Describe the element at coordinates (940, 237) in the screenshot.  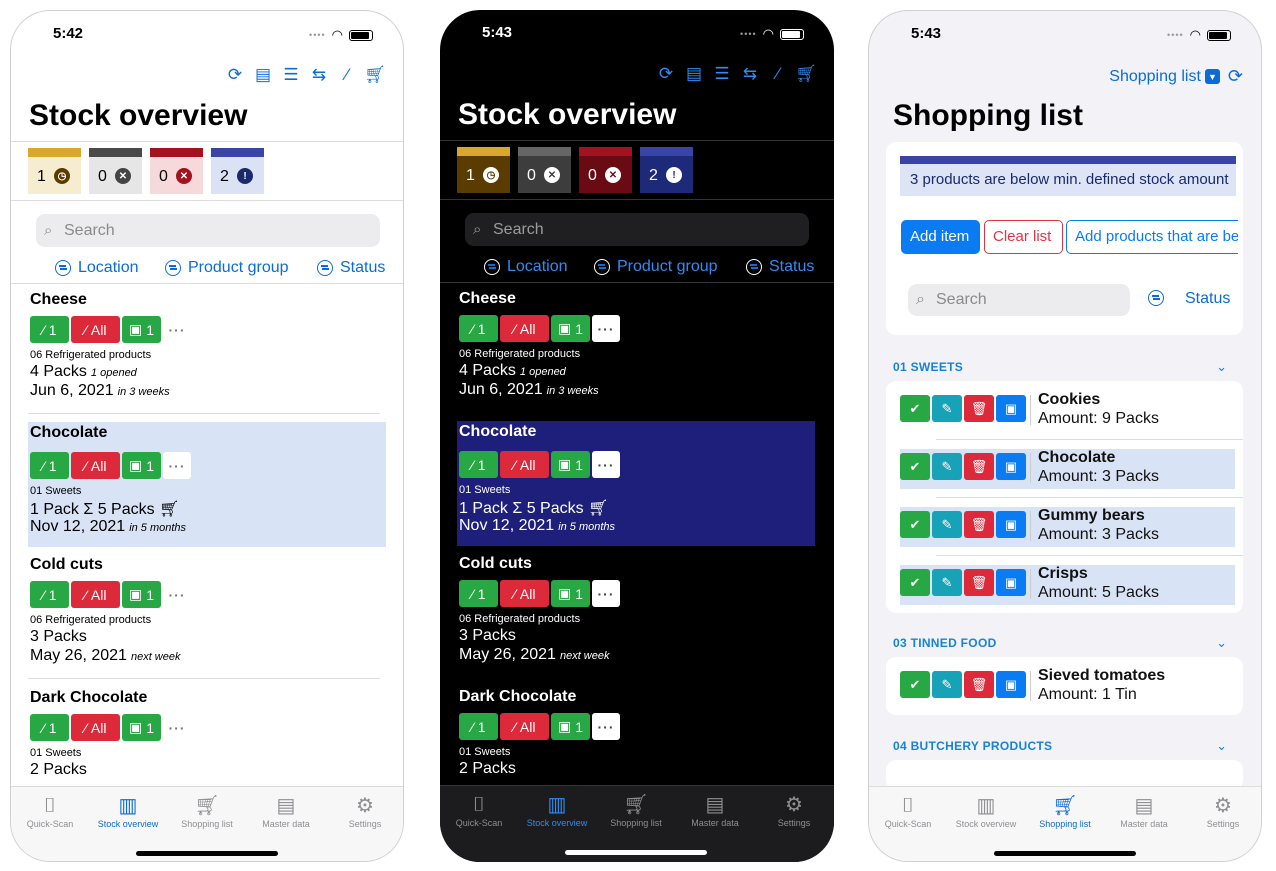
I see `add-item-button: Add item` at that location.